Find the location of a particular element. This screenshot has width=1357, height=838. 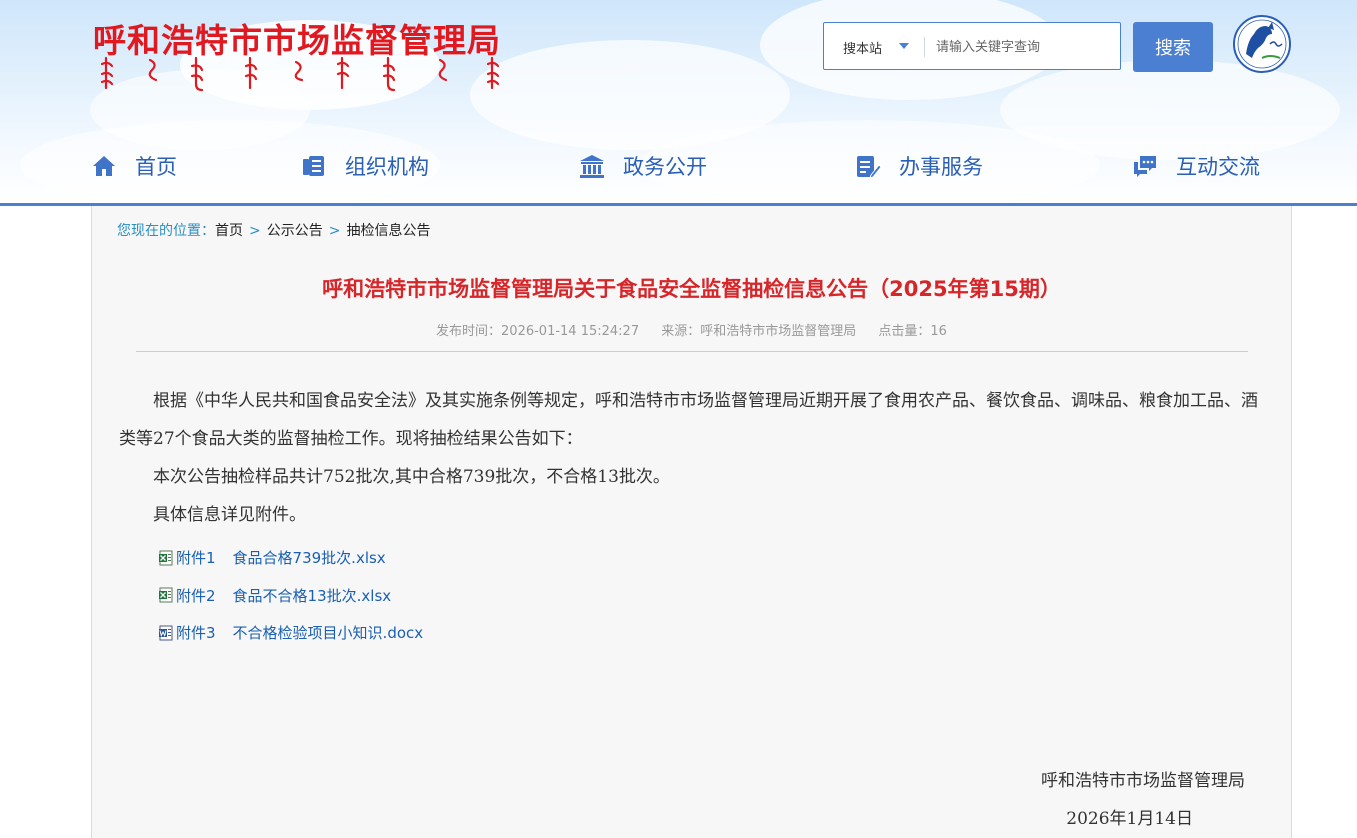

mongolian-script-title is located at coordinates (300, 74).